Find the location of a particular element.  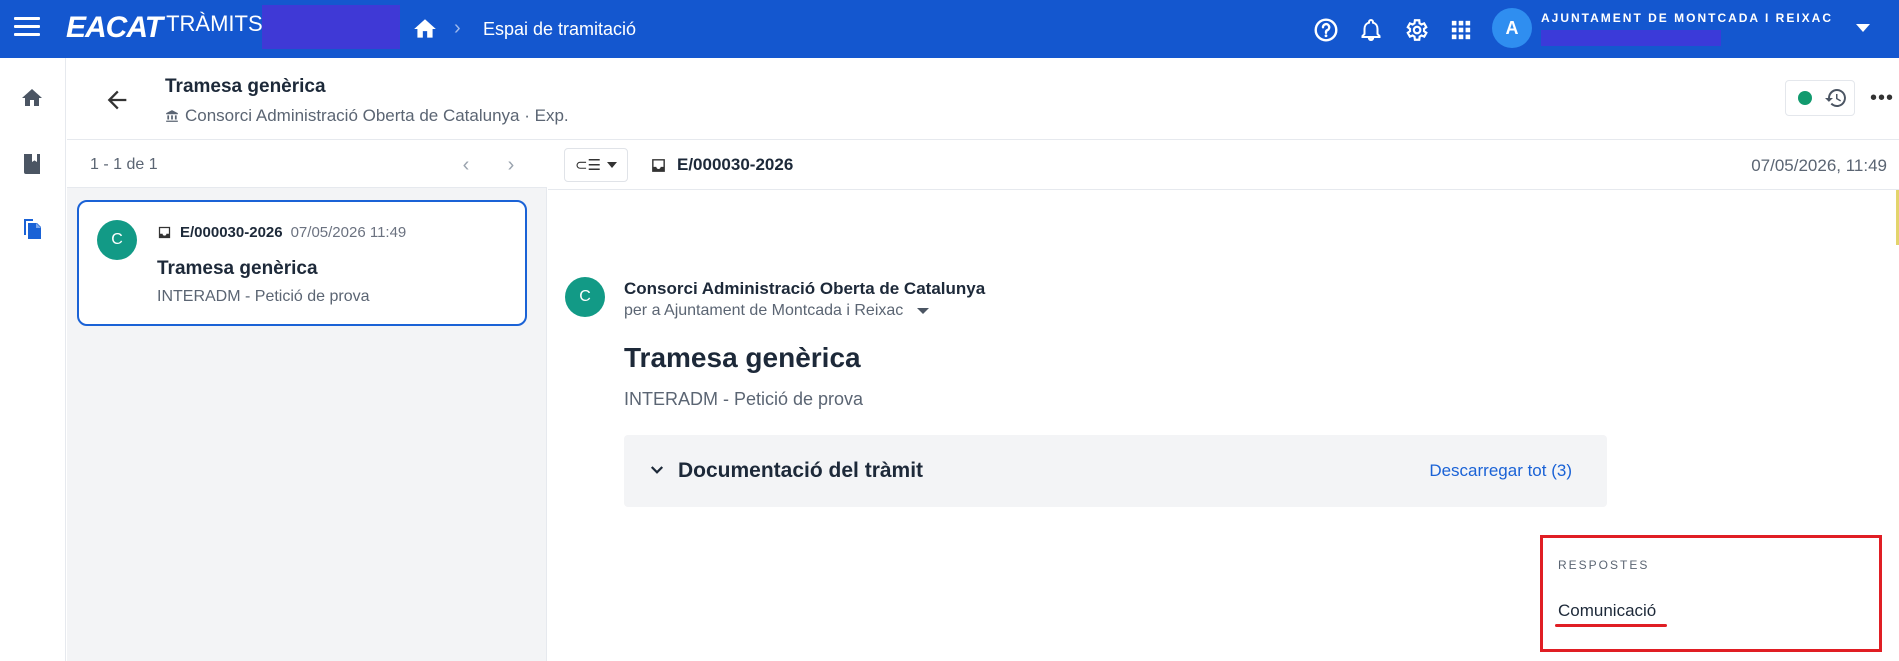

message-recipient: per a Ajuntament de Montcada i Reixac is located at coordinates (777, 311).